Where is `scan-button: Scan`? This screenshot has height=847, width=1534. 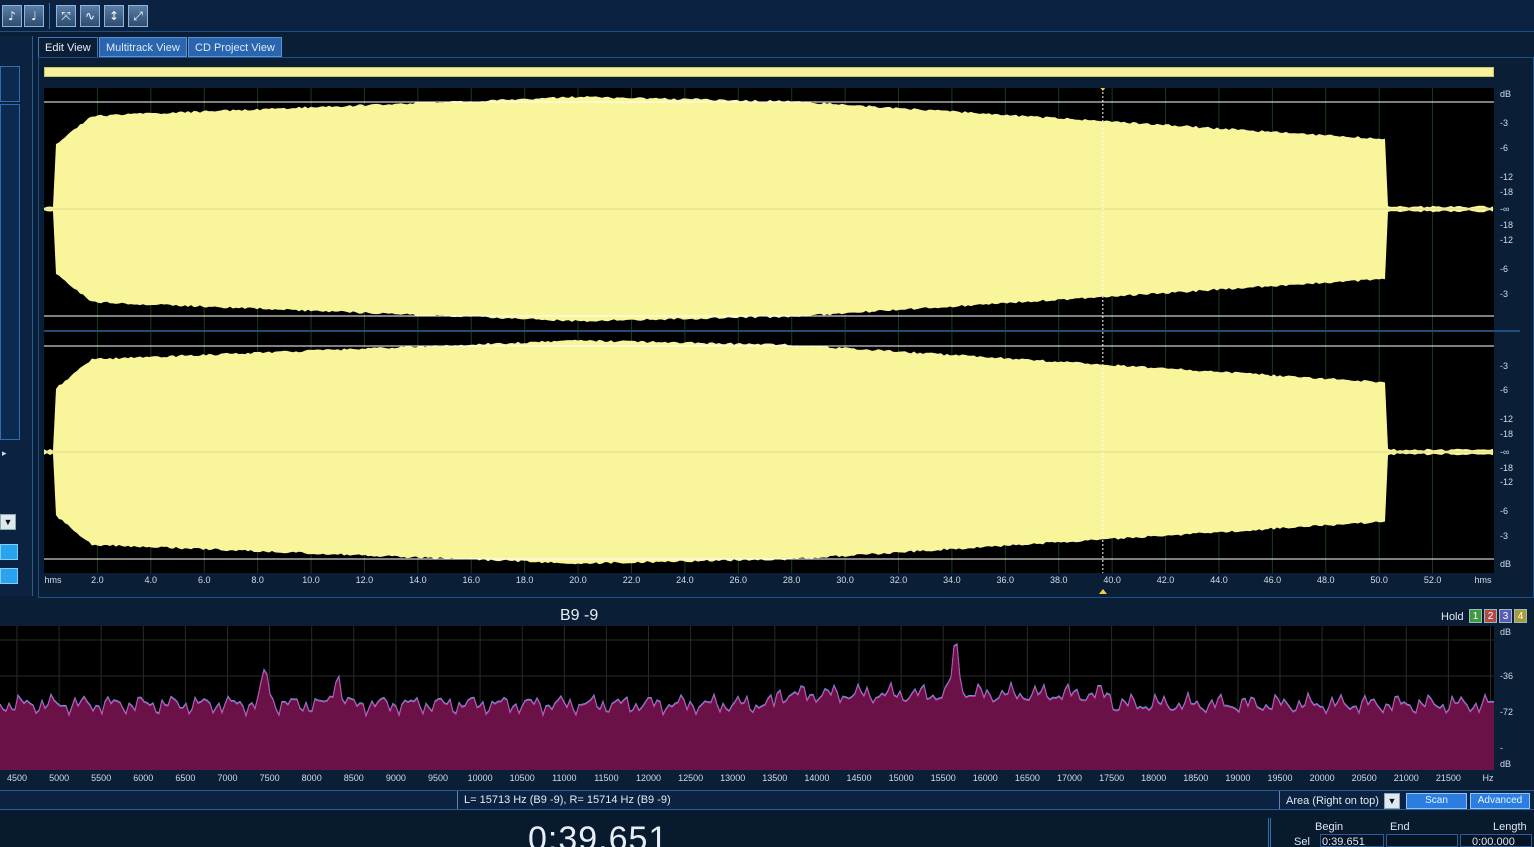 scan-button: Scan is located at coordinates (1436, 801).